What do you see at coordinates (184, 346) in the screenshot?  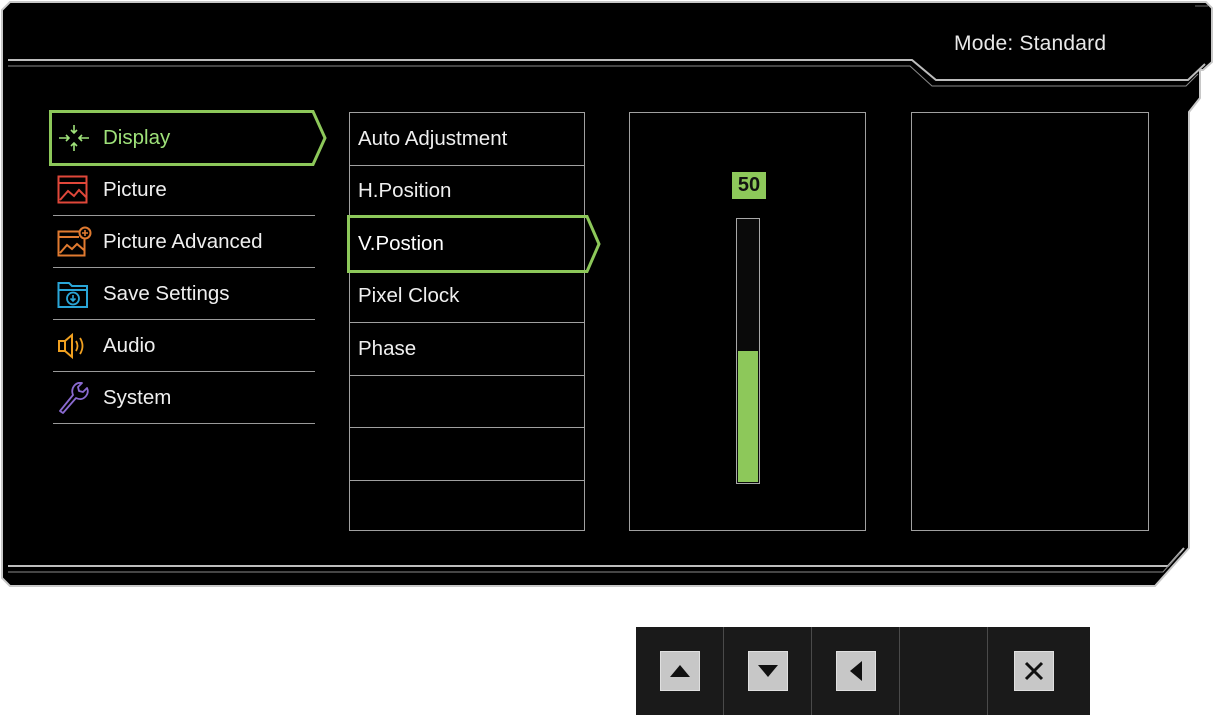 I see `menu-item-audio: Audio` at bounding box center [184, 346].